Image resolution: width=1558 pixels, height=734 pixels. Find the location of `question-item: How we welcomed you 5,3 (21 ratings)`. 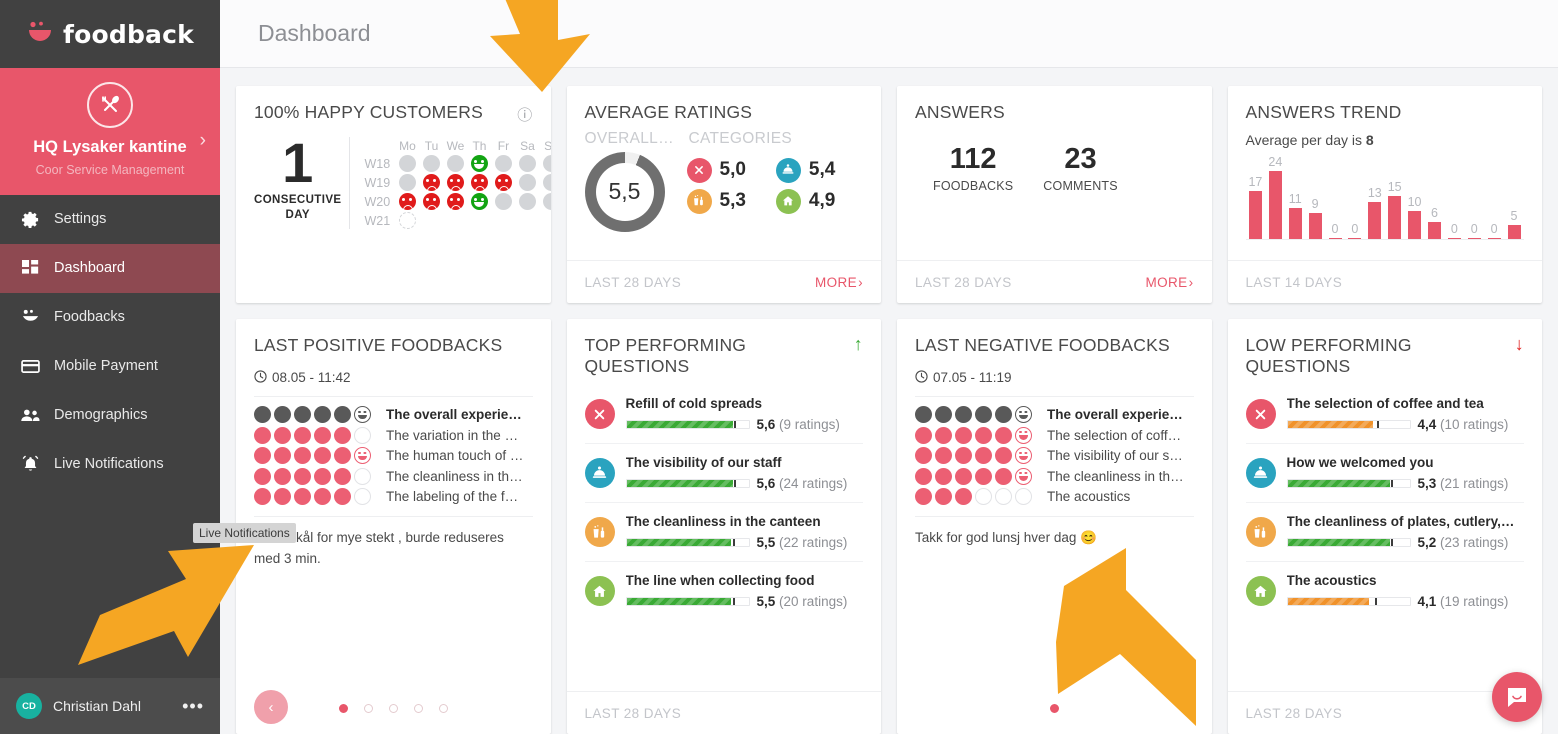

question-item: How we welcomed you 5,3 (21 ratings) is located at coordinates (1385, 472).